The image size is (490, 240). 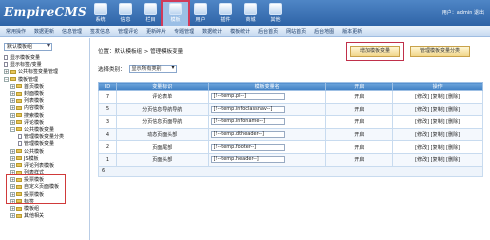 What do you see at coordinates (44, 57) in the screenshot?
I see `tree-item: 显示模板变量` at bounding box center [44, 57].